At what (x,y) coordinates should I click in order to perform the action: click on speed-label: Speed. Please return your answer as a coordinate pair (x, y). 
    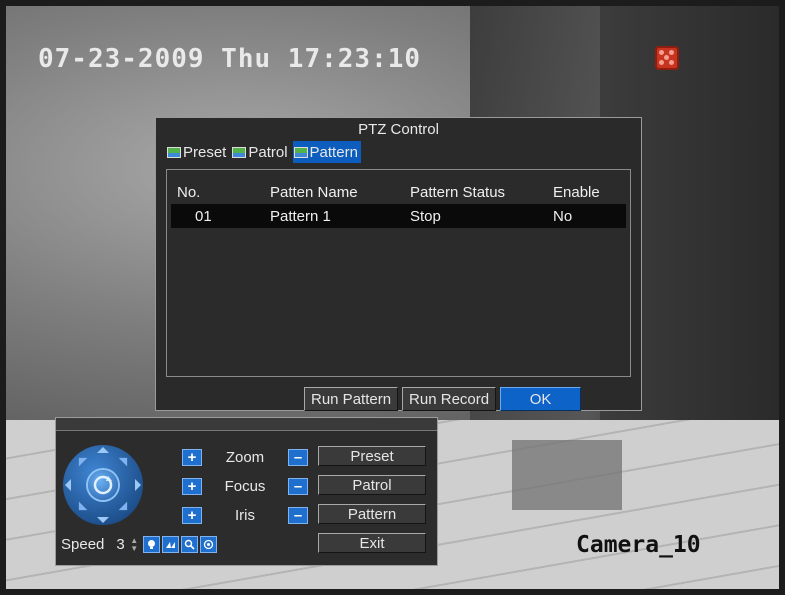
    Looking at the image, I should click on (83, 544).